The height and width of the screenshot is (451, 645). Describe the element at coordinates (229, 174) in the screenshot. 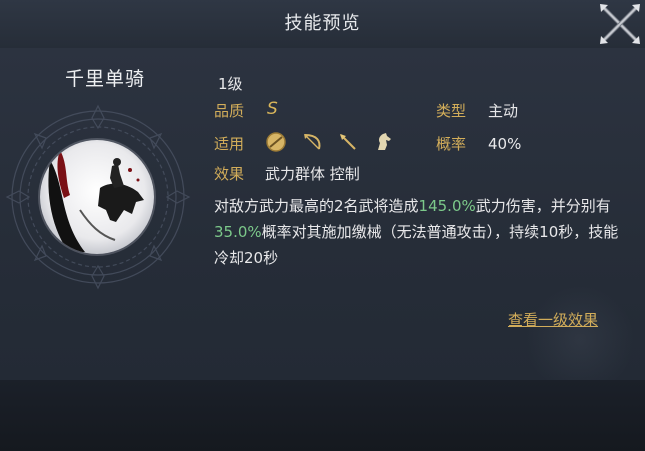

I see `effect-label: 效果` at that location.